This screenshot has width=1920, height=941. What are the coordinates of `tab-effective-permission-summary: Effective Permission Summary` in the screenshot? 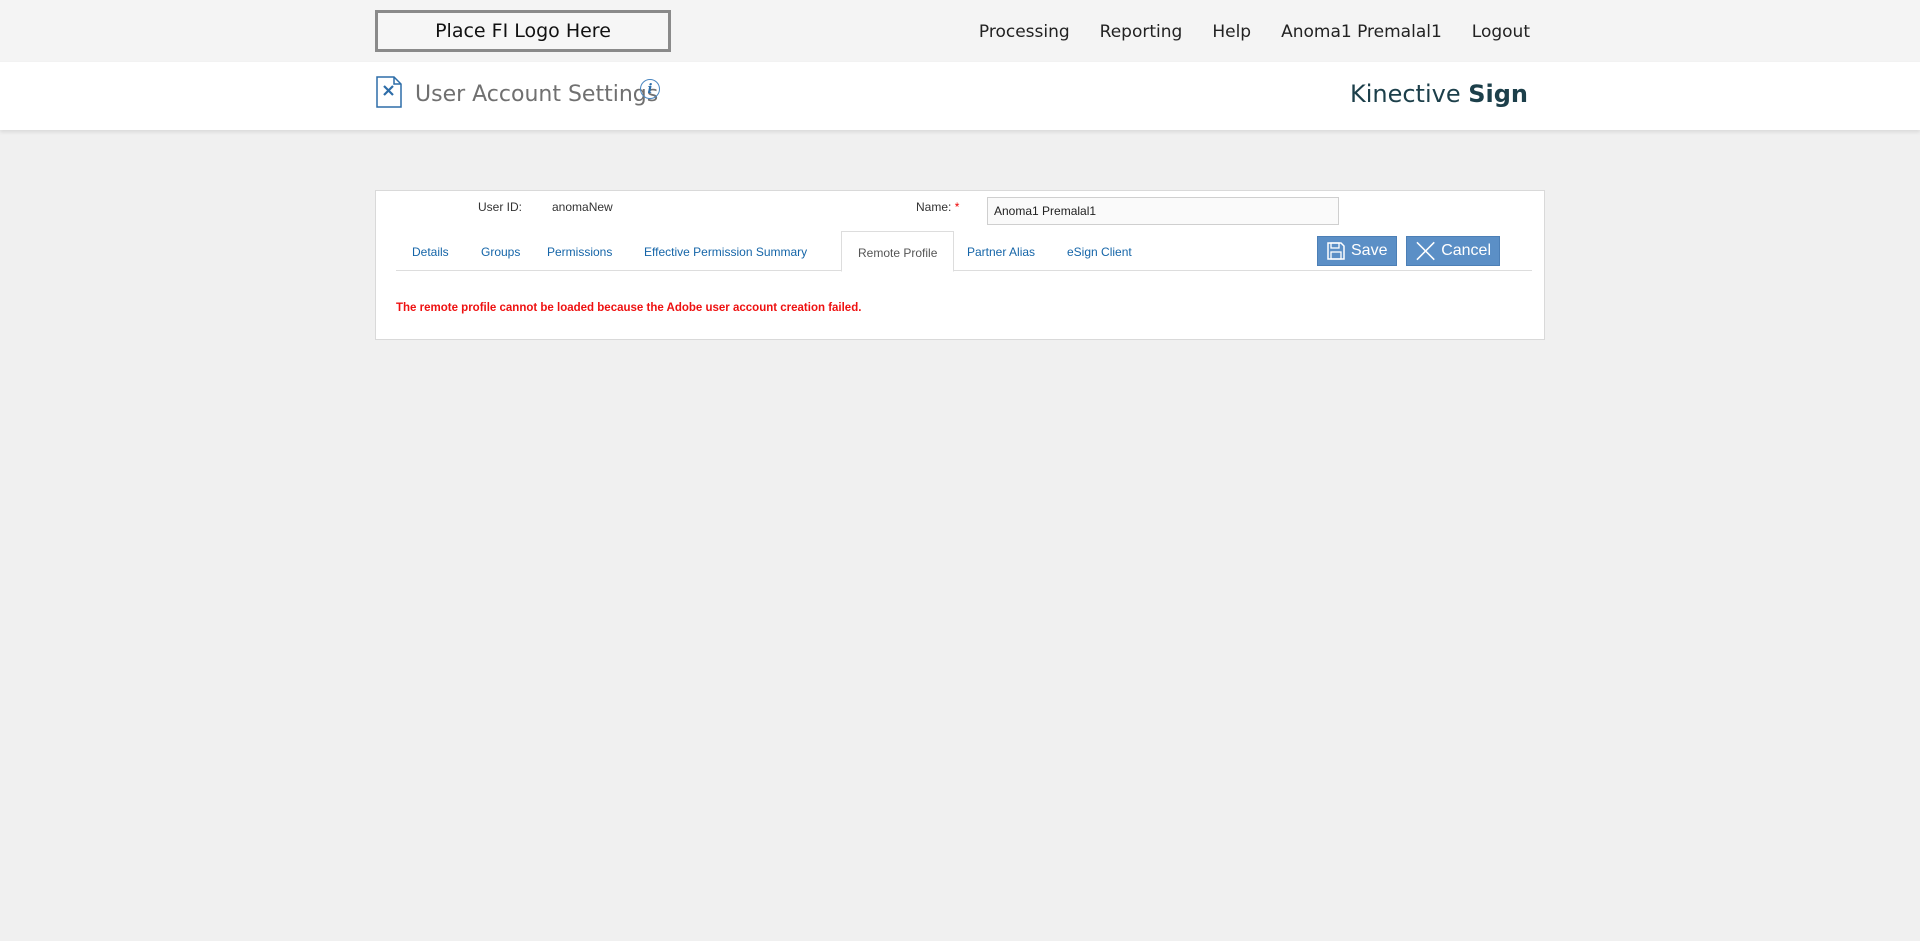 It's located at (725, 251).